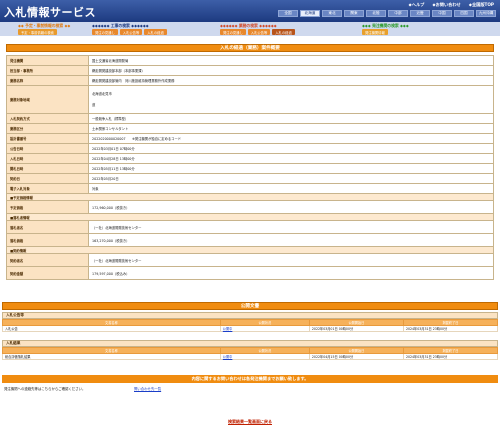 Image resolution: width=500 pixels, height=434 pixels. I want to click on doc-start: 2022年04月15日 00時00分, so click(356, 356).